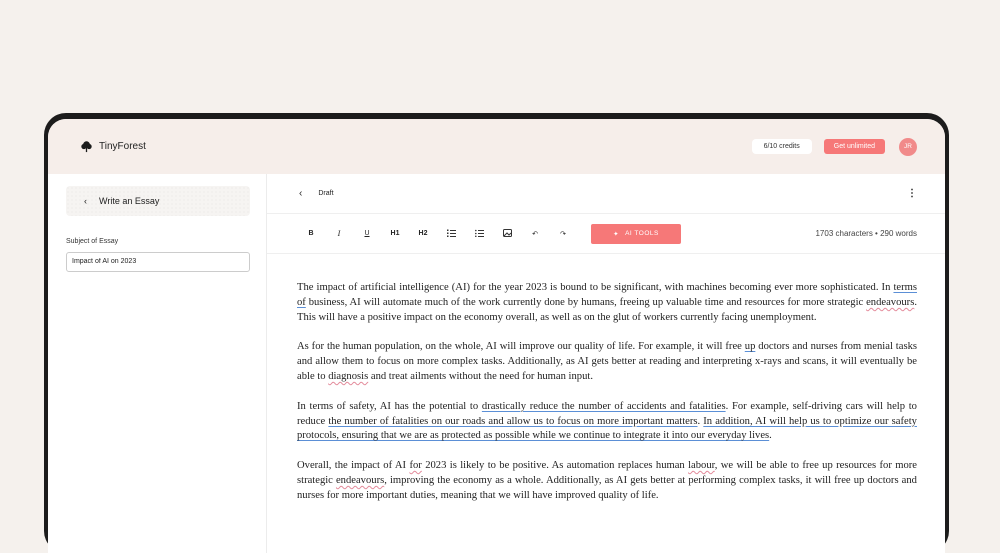  What do you see at coordinates (606, 194) in the screenshot?
I see `document-header: ‹ Draft ⋮` at bounding box center [606, 194].